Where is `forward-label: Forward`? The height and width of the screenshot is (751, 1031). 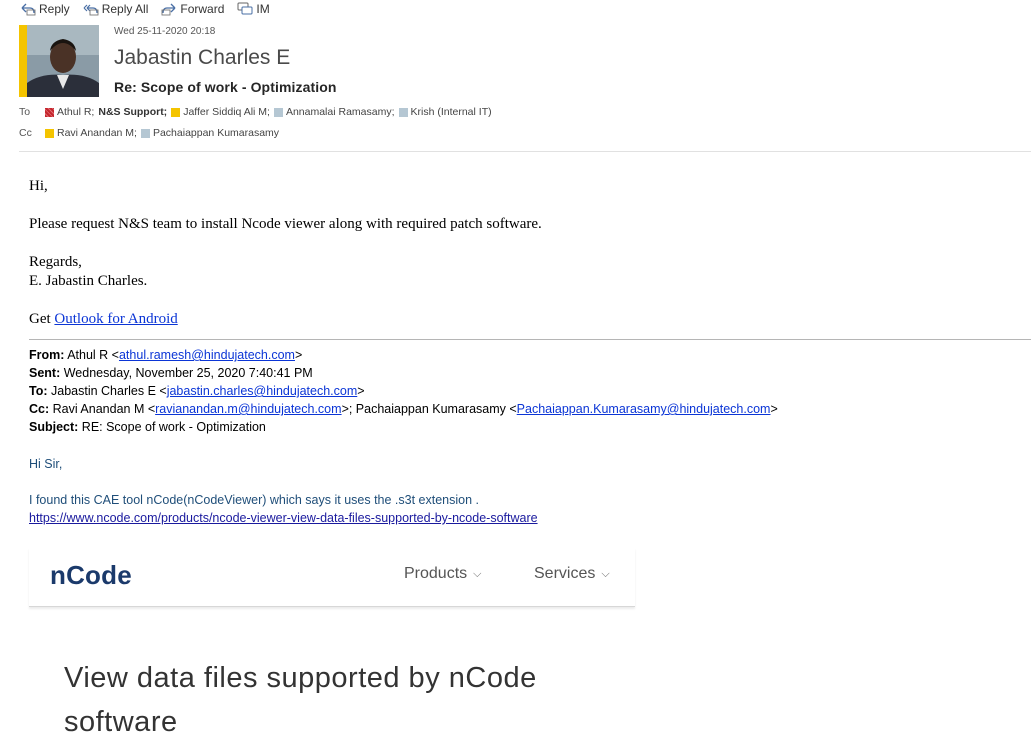 forward-label: Forward is located at coordinates (202, 9).